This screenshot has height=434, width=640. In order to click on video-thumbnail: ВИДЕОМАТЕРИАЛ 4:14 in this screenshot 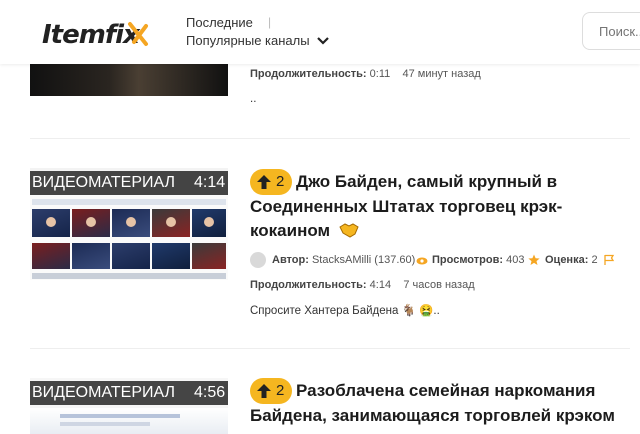, I will do `click(129, 224)`.